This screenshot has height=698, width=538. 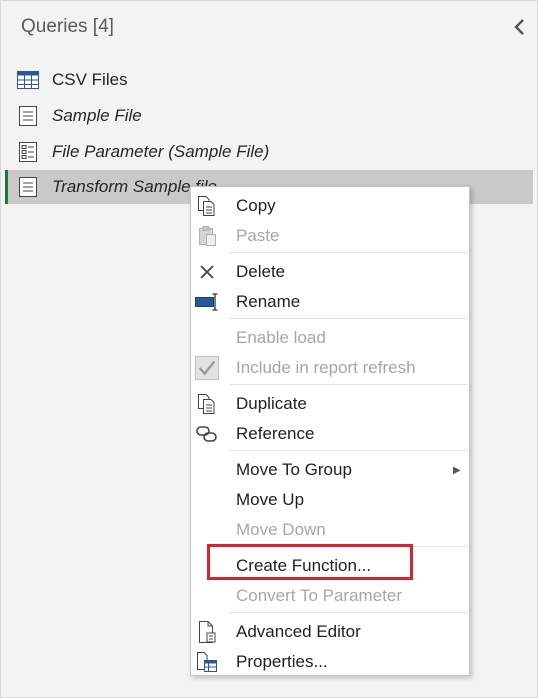 I want to click on submenu-arrow-icon: ▶, so click(x=457, y=470).